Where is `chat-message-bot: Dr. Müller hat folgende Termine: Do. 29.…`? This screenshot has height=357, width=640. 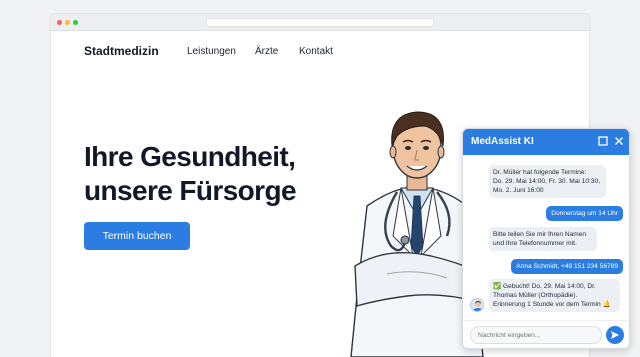 chat-message-bot: Dr. Müller hat folgende Termine: Do. 29.… is located at coordinates (547, 181).